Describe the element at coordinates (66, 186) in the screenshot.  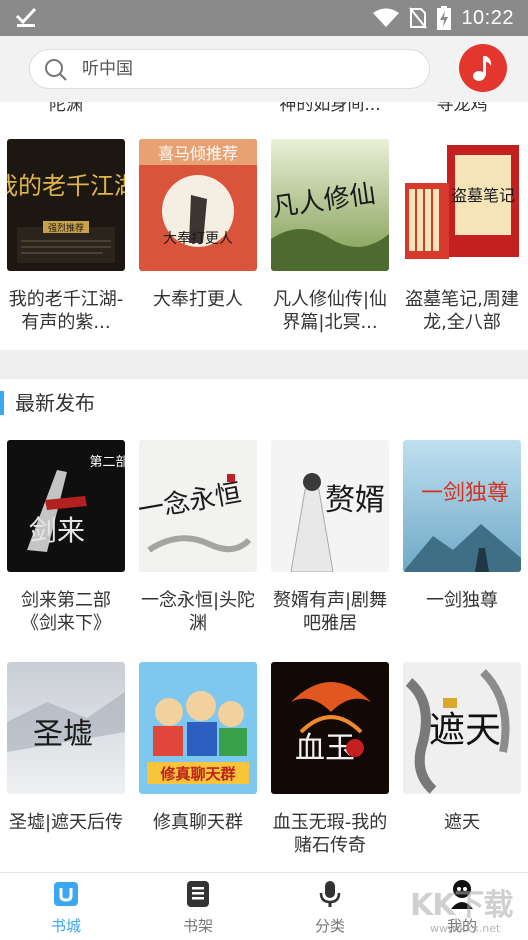
I see `cover-title: 我的老千江湖` at that location.